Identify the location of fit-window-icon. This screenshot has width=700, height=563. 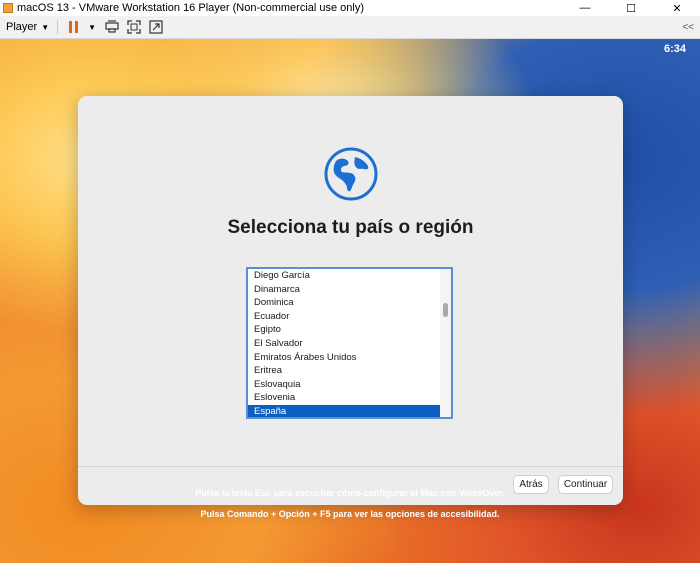
(134, 27).